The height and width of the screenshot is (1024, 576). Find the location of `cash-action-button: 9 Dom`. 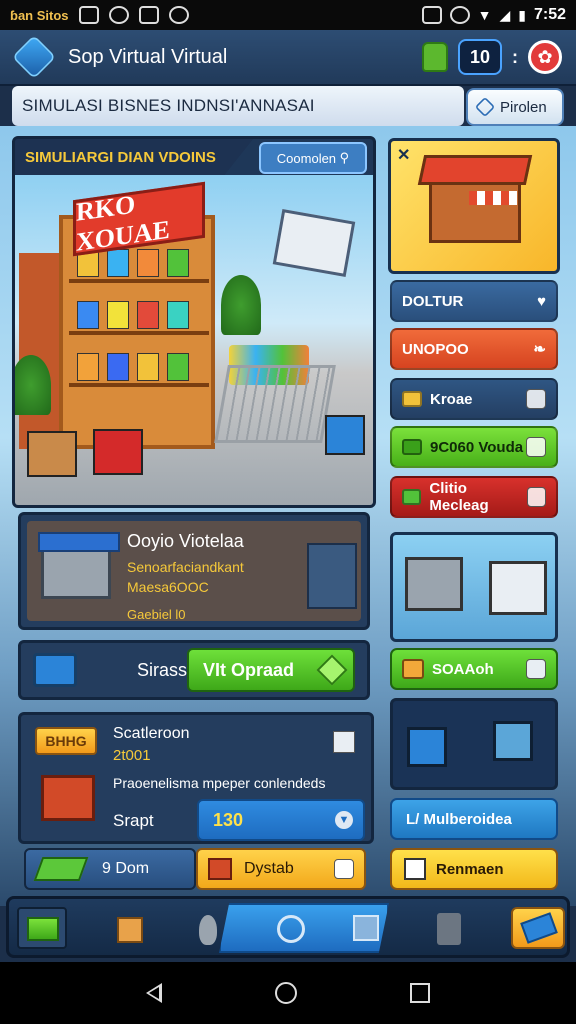

cash-action-button: 9 Dom is located at coordinates (110, 869).